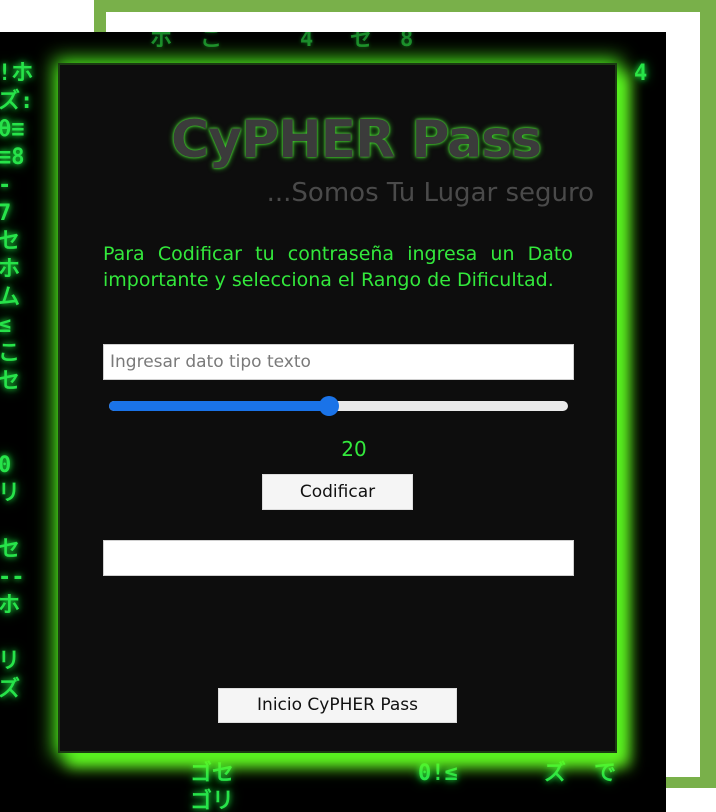 Image resolution: width=716 pixels, height=812 pixels. What do you see at coordinates (338, 558) in the screenshot?
I see `encoded-output-field` at bounding box center [338, 558].